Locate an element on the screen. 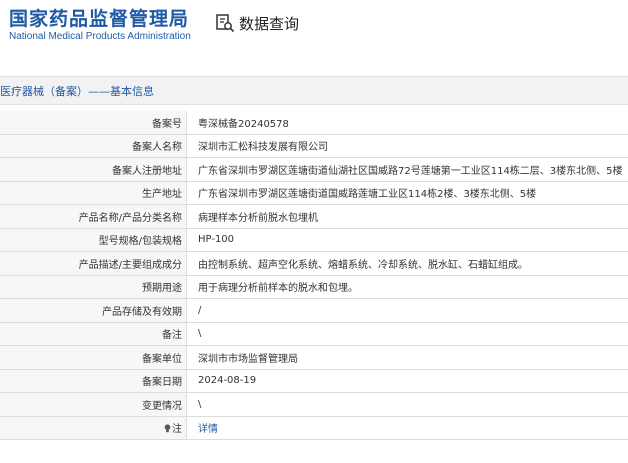  row-value: HP-100 is located at coordinates (407, 240).